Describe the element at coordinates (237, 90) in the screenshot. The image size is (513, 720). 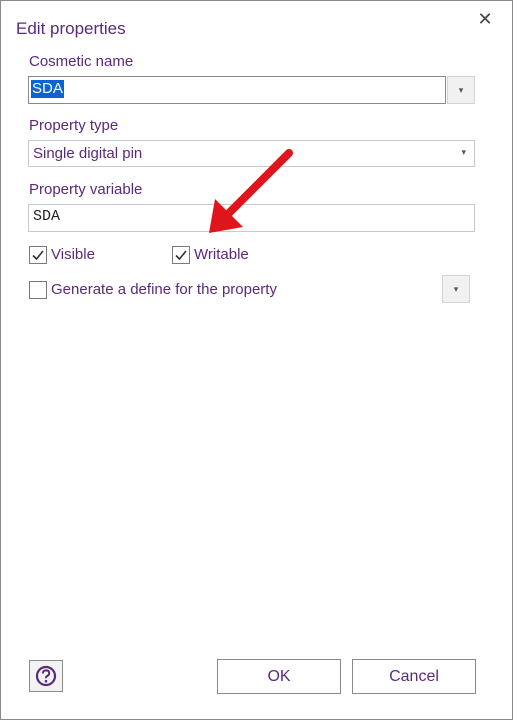
I see `cosmetic-name-input: SDA` at that location.